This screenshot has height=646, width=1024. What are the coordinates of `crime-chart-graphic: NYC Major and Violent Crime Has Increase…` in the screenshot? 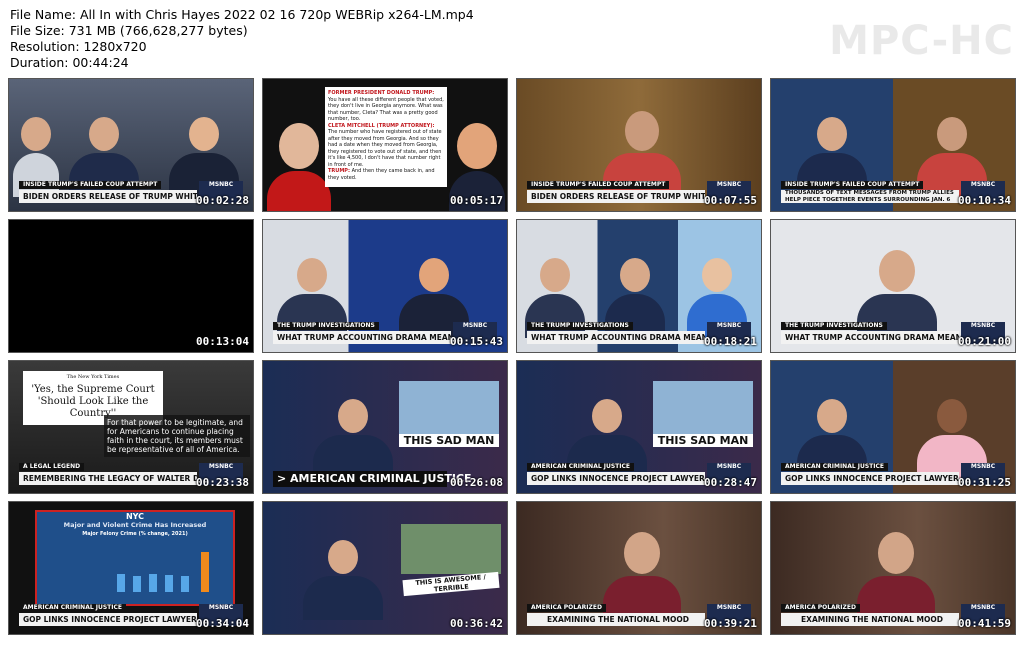 It's located at (135, 558).